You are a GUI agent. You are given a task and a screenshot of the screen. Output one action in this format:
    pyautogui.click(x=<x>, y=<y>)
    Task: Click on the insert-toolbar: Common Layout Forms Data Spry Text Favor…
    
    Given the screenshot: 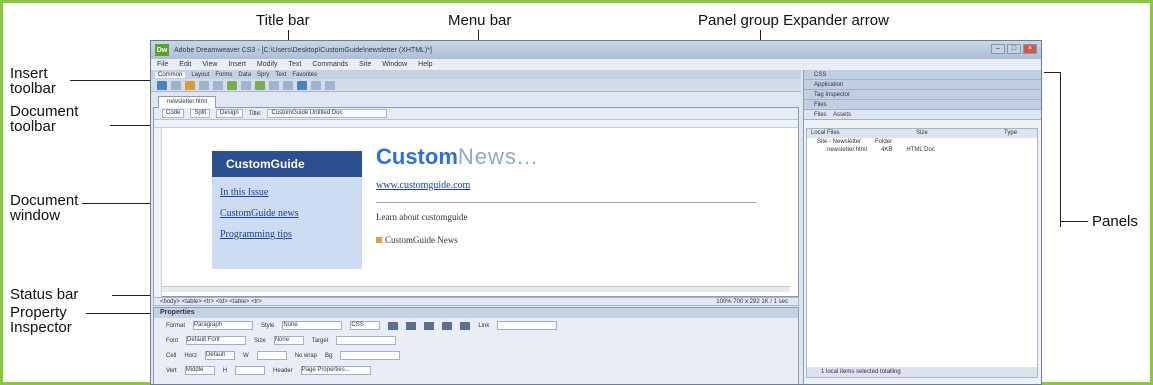 What is the action you would take?
    pyautogui.click(x=476, y=81)
    